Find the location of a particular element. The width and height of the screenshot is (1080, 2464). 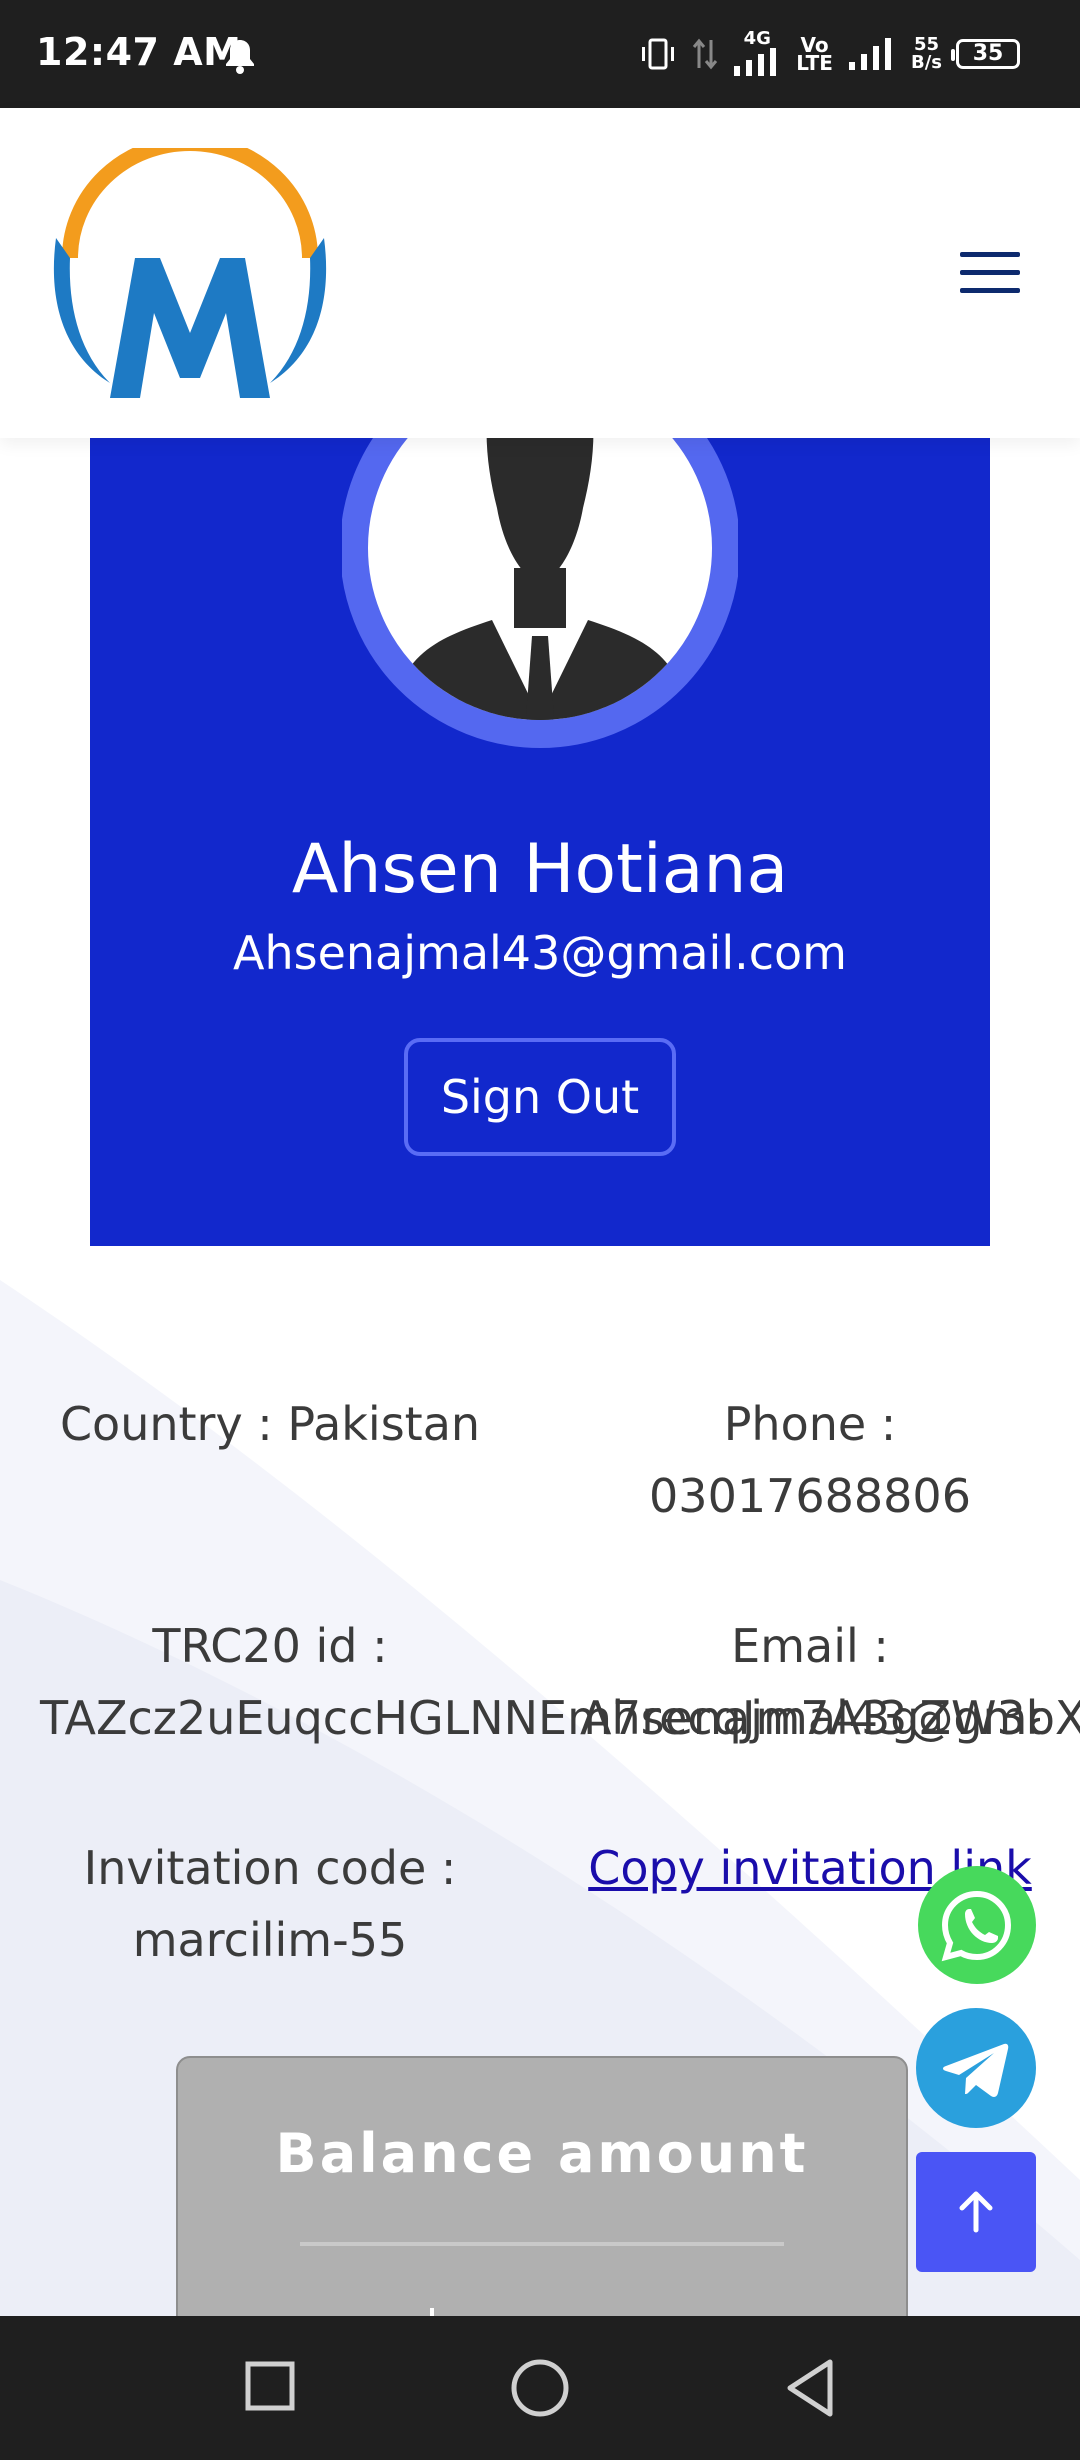

system-nav-bar is located at coordinates (540, 2388).